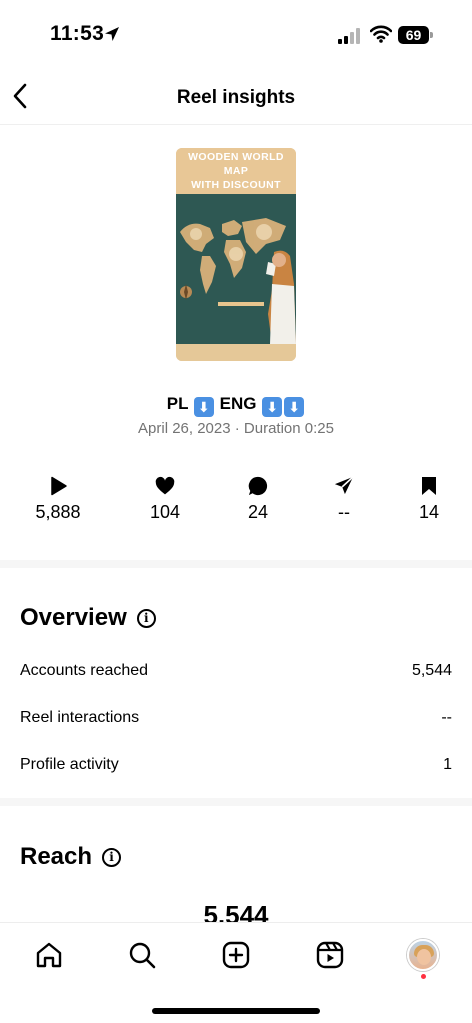  I want to click on reach-heading: Reach i, so click(71, 857).